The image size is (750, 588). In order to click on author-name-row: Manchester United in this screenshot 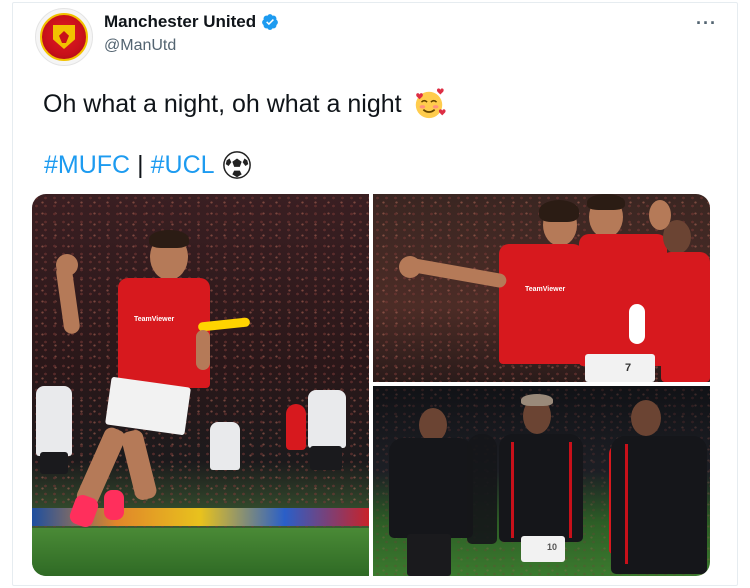, I will do `click(191, 22)`.